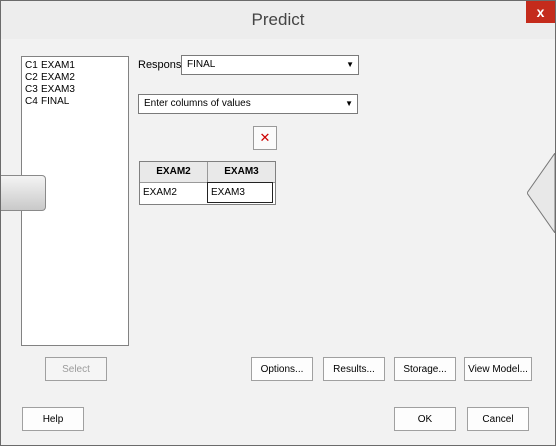  Describe the element at coordinates (270, 65) in the screenshot. I see `response-dropdown: FINAL ▼` at that location.